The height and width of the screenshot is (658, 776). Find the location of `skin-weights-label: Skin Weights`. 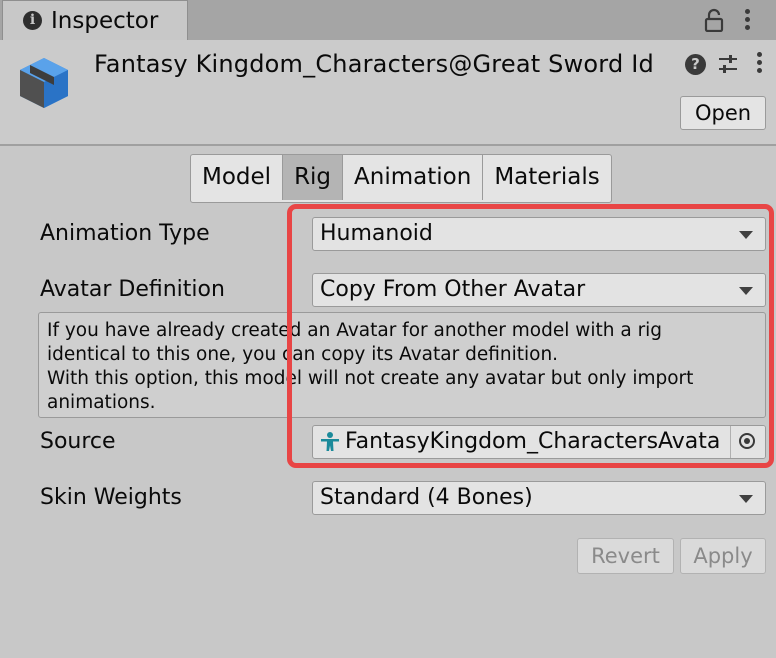

skin-weights-label: Skin Weights is located at coordinates (111, 497).